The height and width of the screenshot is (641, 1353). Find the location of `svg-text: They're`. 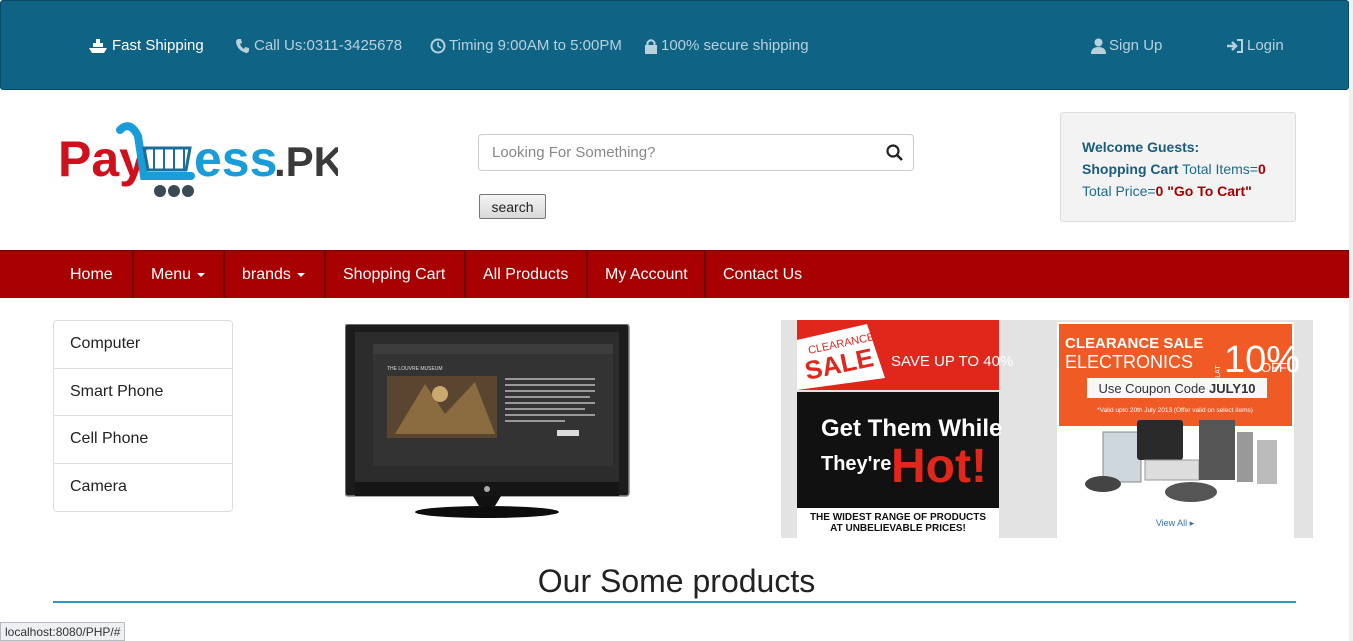

svg-text: They're is located at coordinates (856, 464).